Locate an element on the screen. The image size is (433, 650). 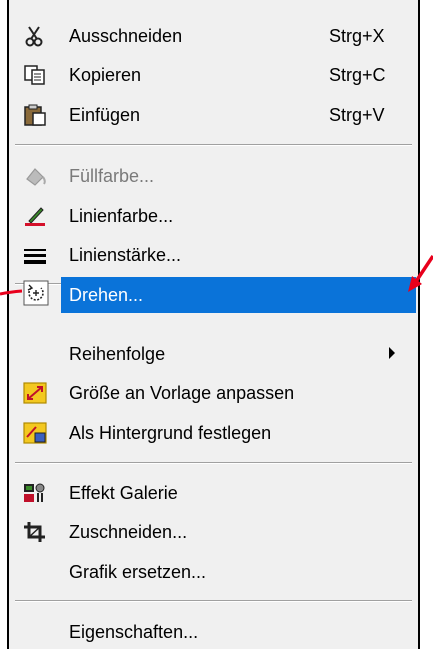
menu-item-shortcut: Strg+X is located at coordinates (357, 36).